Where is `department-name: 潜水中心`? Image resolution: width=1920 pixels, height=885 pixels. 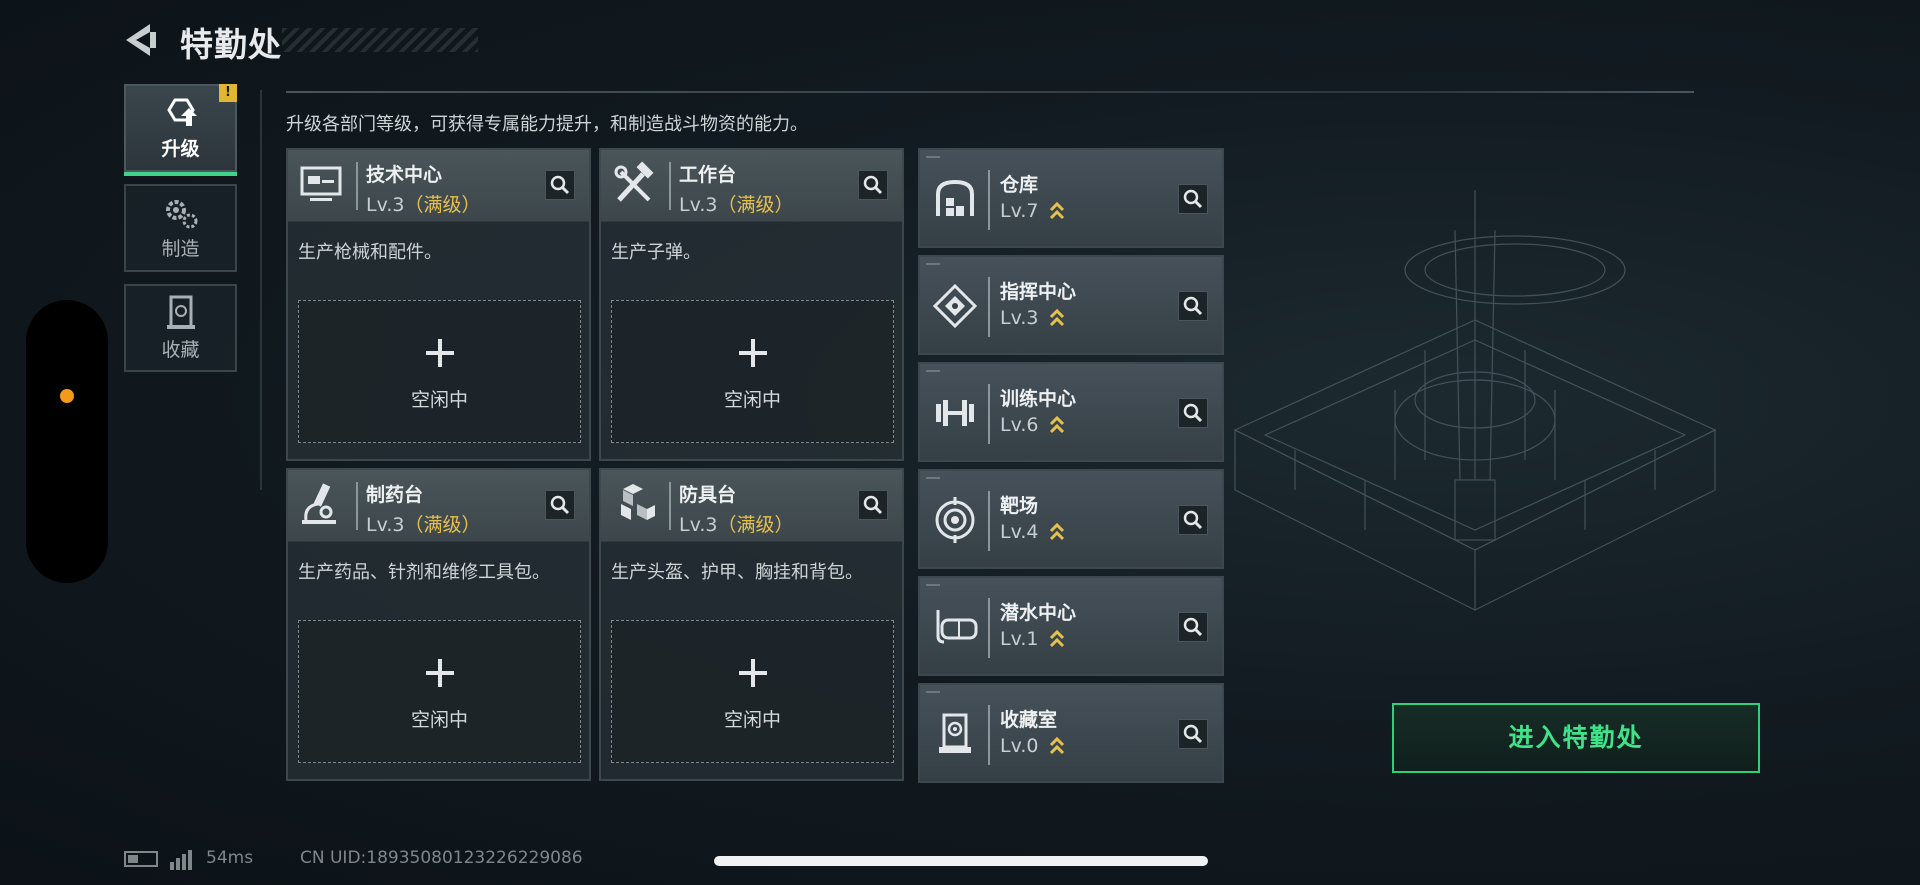 department-name: 潜水中心 is located at coordinates (1038, 613).